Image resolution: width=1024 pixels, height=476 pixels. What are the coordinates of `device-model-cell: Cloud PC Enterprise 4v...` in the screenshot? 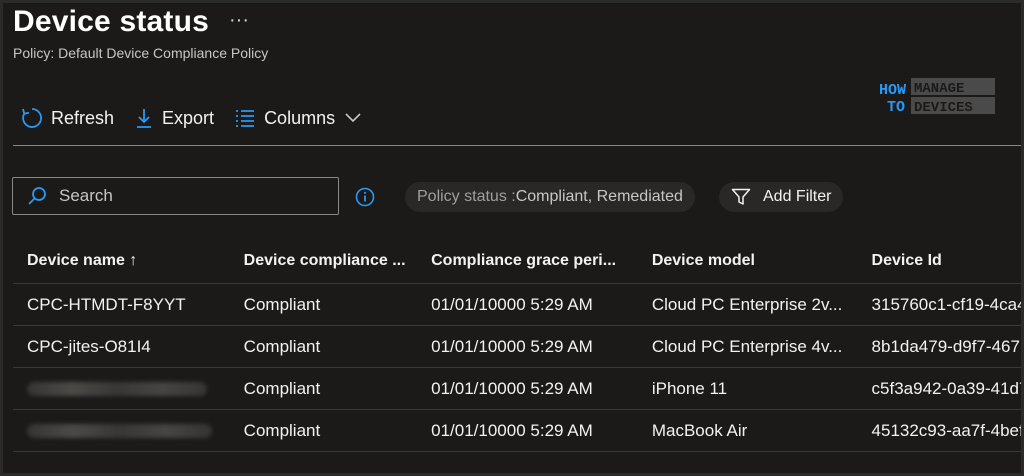 It's located at (747, 346).